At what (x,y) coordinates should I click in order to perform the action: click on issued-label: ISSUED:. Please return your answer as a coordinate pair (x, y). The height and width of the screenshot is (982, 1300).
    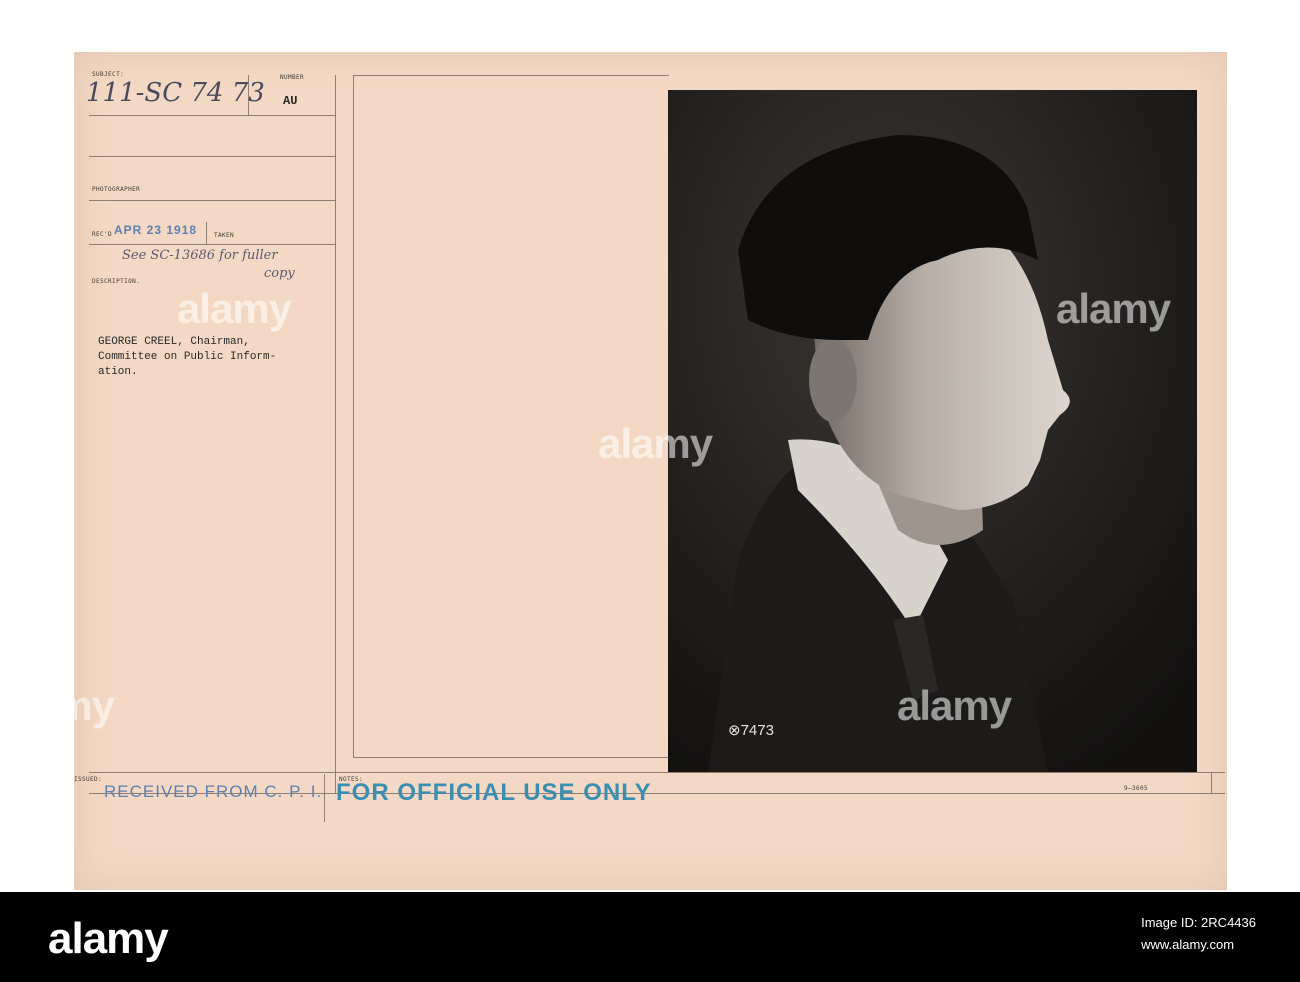
    Looking at the image, I should click on (88, 779).